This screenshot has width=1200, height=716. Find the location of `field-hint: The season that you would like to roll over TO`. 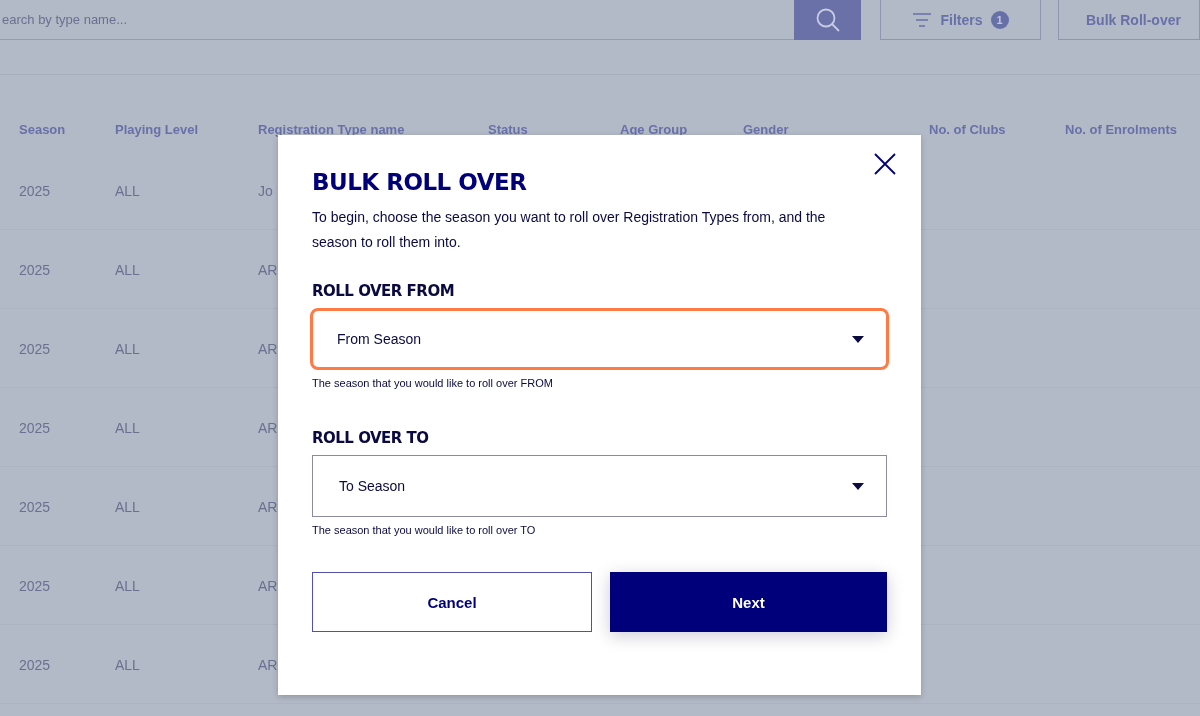

field-hint: The season that you would like to roll over TO is located at coordinates (424, 530).